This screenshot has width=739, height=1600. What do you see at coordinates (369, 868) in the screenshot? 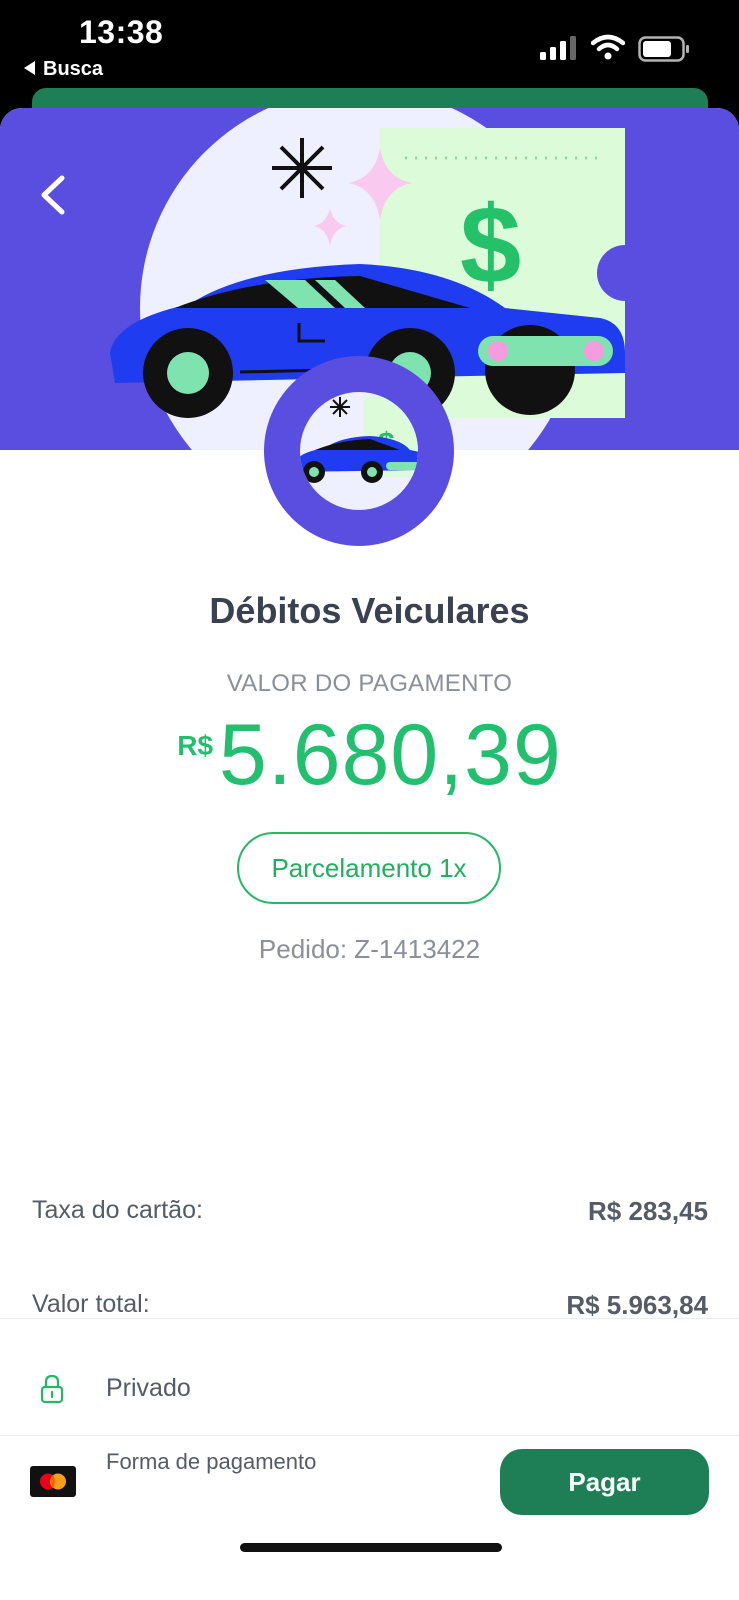
I see `installment-button: Parcelamento 1x` at bounding box center [369, 868].